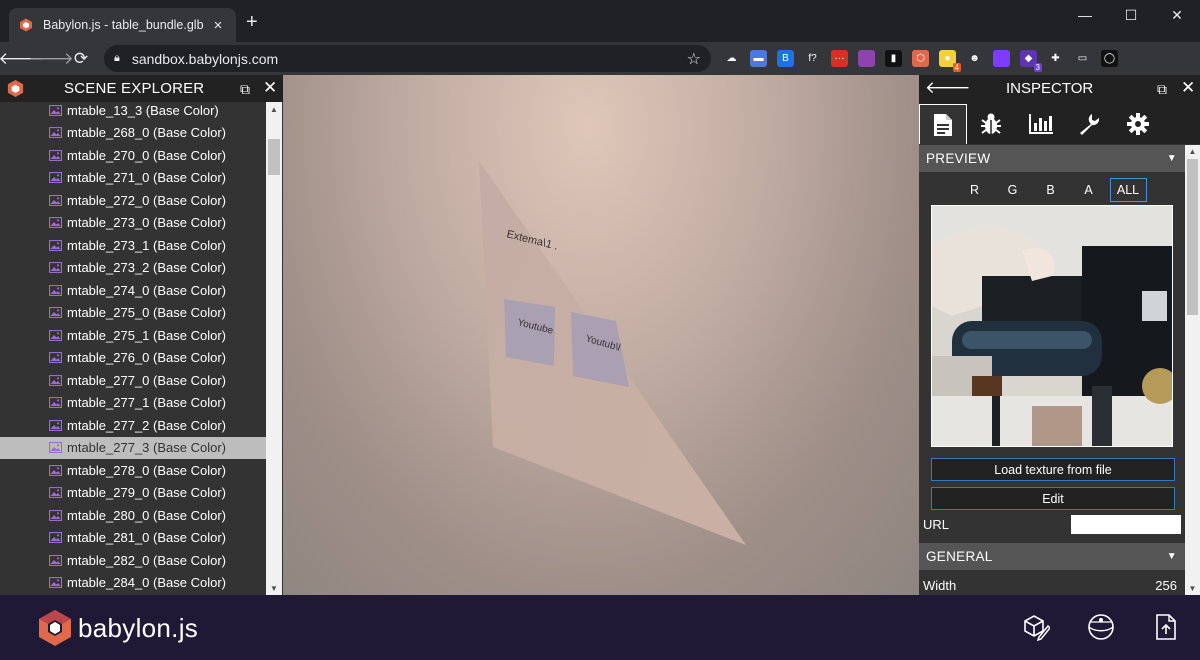 This screenshot has width=1200, height=660. Describe the element at coordinates (1109, 58) in the screenshot. I see `profile-icon: ◯` at that location.